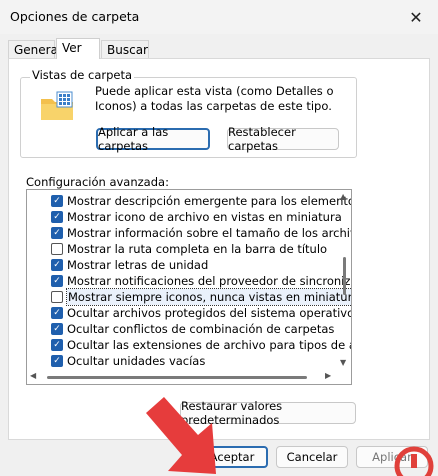  Describe the element at coordinates (33, 375) in the screenshot. I see `scroll-left-icon: ◀` at that location.